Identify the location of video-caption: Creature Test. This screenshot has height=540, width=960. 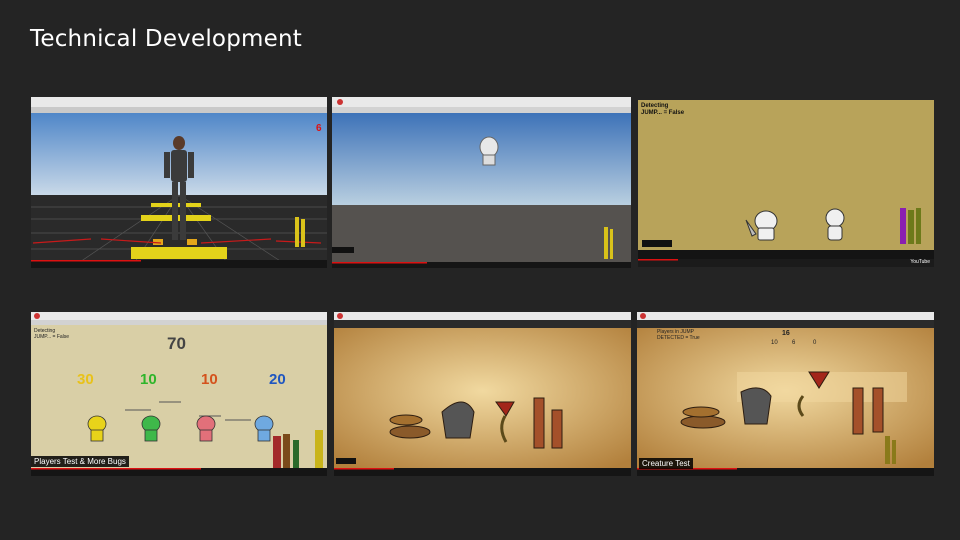
(666, 463).